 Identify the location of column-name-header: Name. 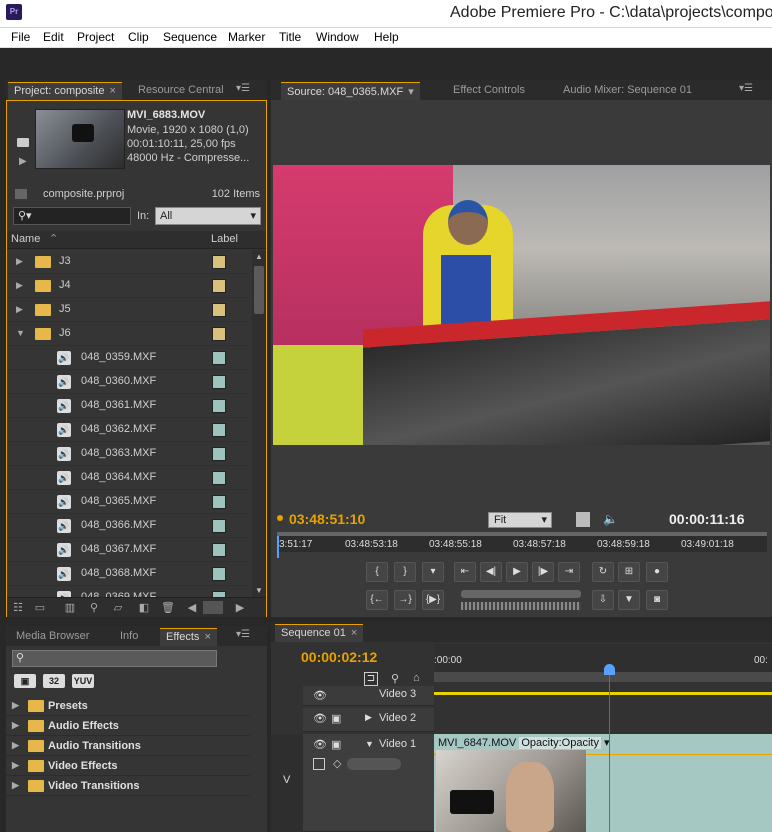
(25, 239).